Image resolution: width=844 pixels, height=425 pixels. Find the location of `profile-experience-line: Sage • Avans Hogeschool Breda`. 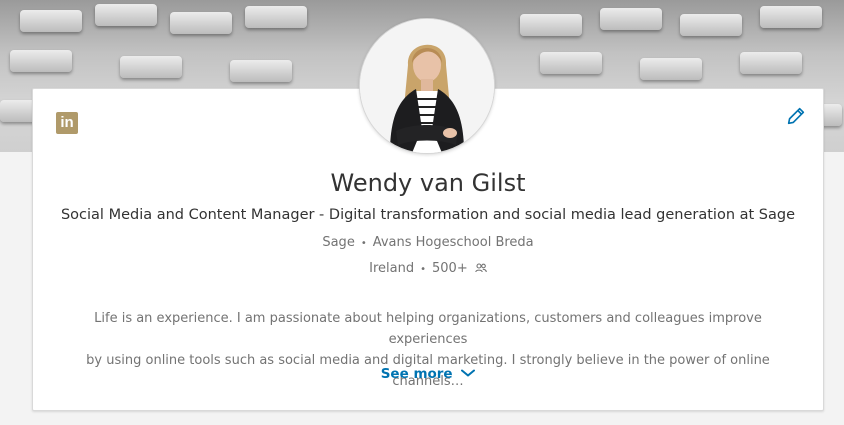

profile-experience-line: Sage • Avans Hogeschool Breda is located at coordinates (428, 242).